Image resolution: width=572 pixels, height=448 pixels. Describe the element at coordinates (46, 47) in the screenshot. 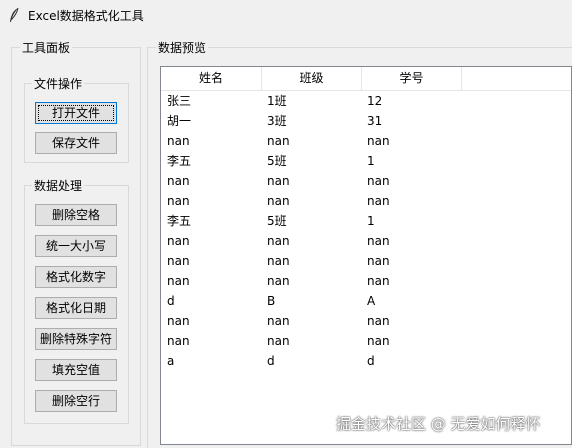

I see `tool-panel-label: 工具面板` at that location.